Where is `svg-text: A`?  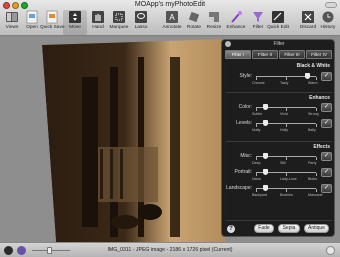 svg-text: A is located at coordinates (172, 17).